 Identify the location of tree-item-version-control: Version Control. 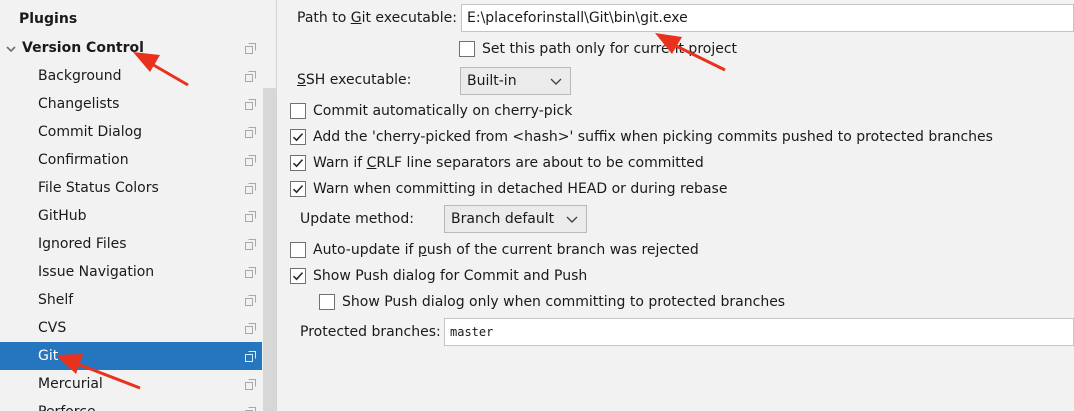
(131, 48).